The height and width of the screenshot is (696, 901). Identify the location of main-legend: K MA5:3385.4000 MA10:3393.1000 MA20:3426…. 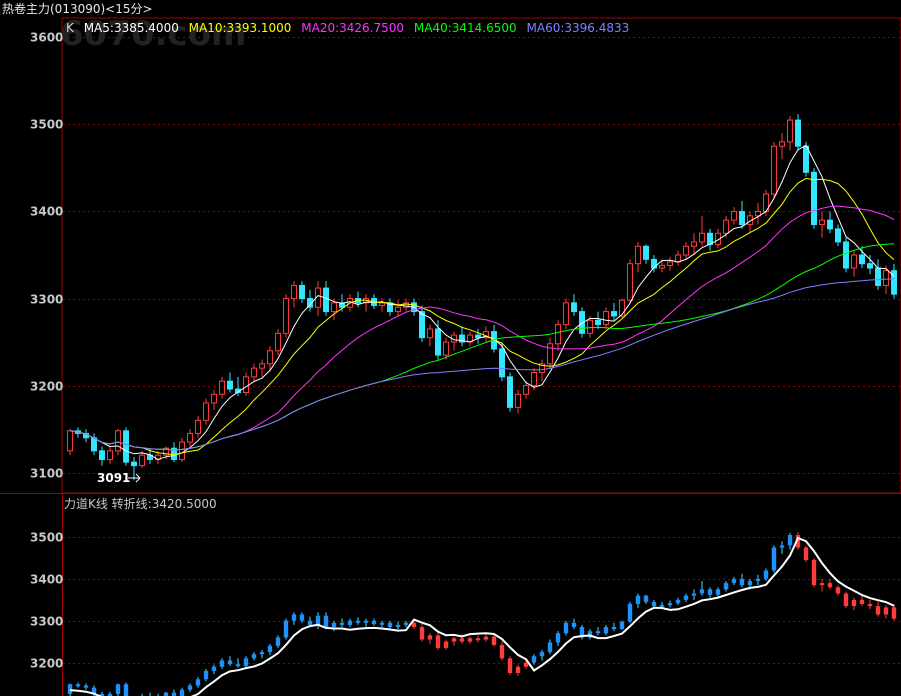
(347, 28).